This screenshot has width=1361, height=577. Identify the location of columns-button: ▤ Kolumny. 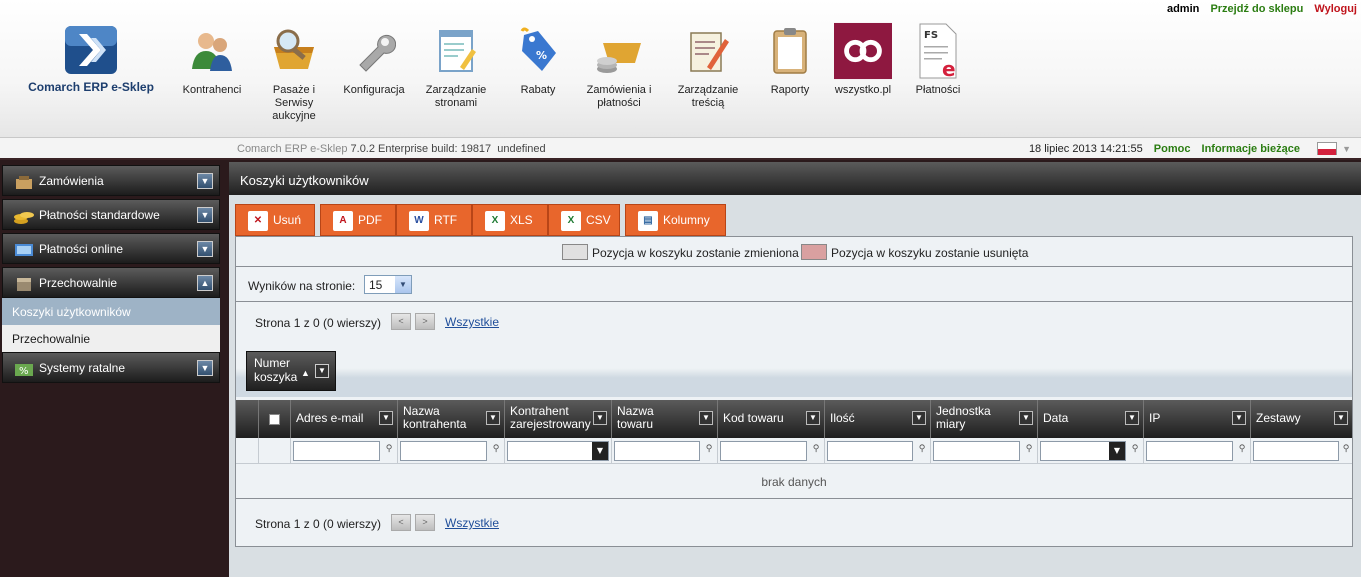
(675, 220).